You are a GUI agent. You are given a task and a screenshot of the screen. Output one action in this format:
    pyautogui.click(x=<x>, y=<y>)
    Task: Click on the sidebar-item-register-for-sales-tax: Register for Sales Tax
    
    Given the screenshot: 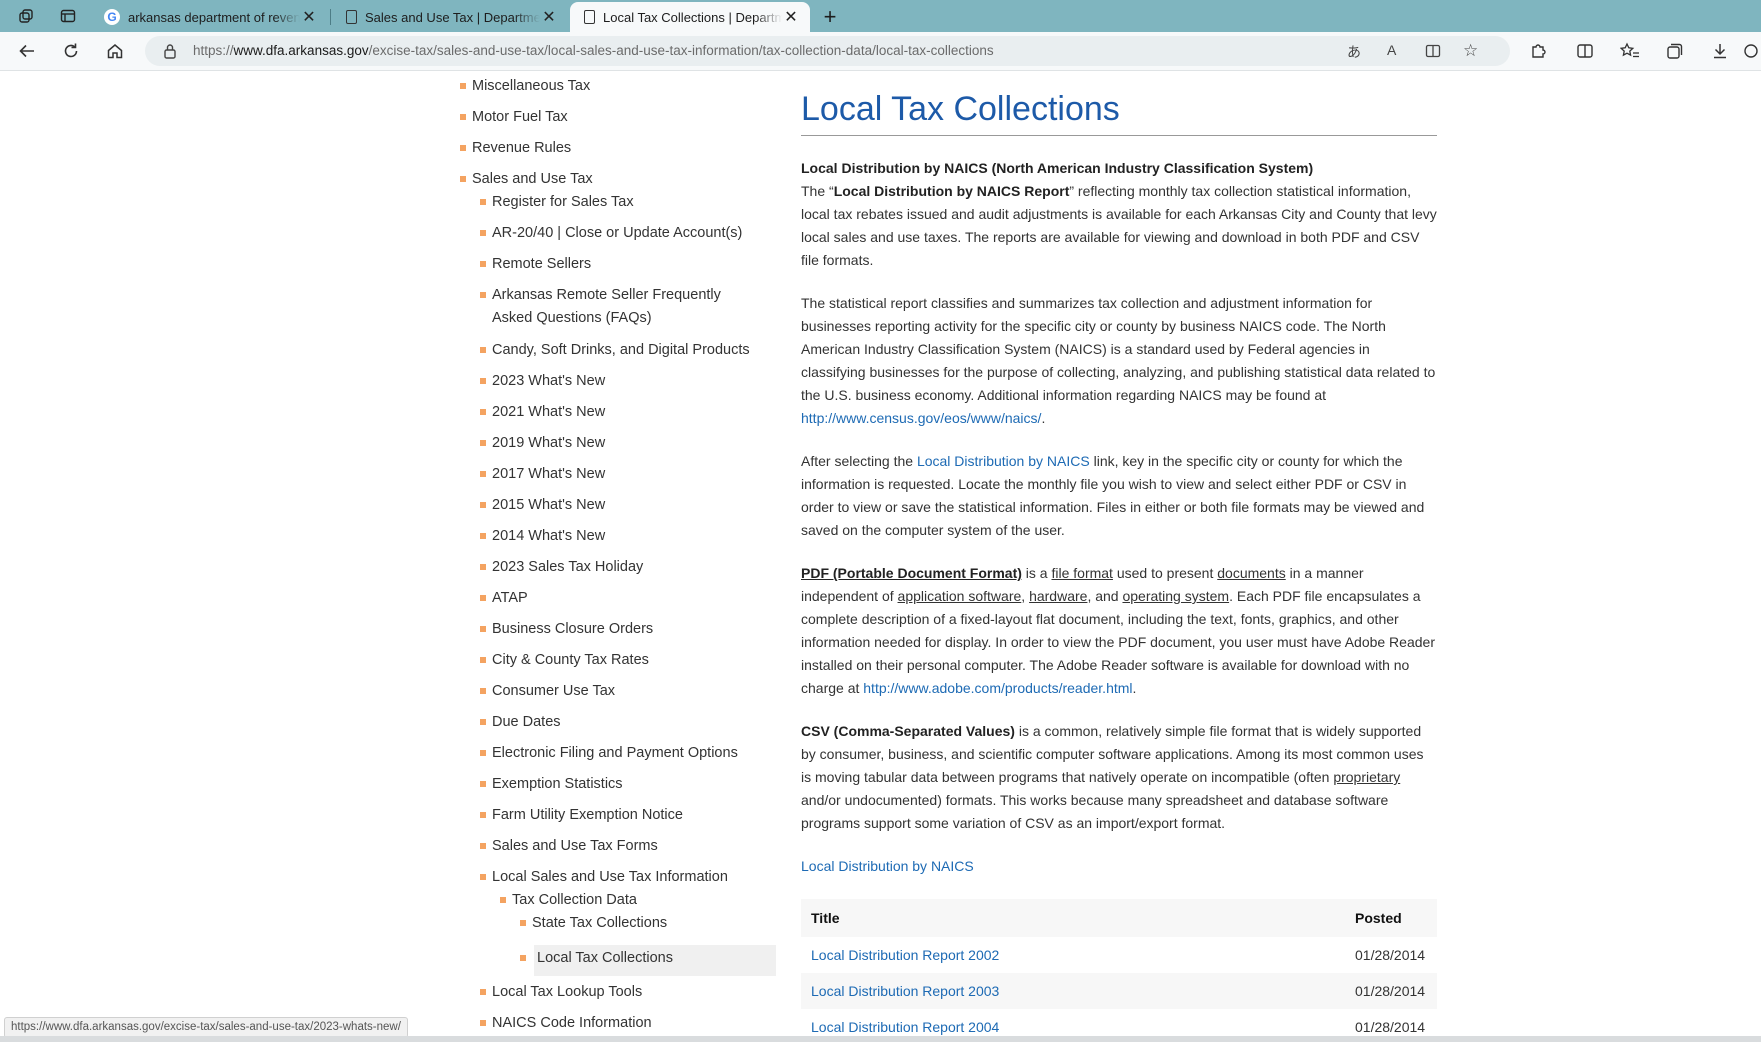 What is the action you would take?
    pyautogui.click(x=563, y=202)
    